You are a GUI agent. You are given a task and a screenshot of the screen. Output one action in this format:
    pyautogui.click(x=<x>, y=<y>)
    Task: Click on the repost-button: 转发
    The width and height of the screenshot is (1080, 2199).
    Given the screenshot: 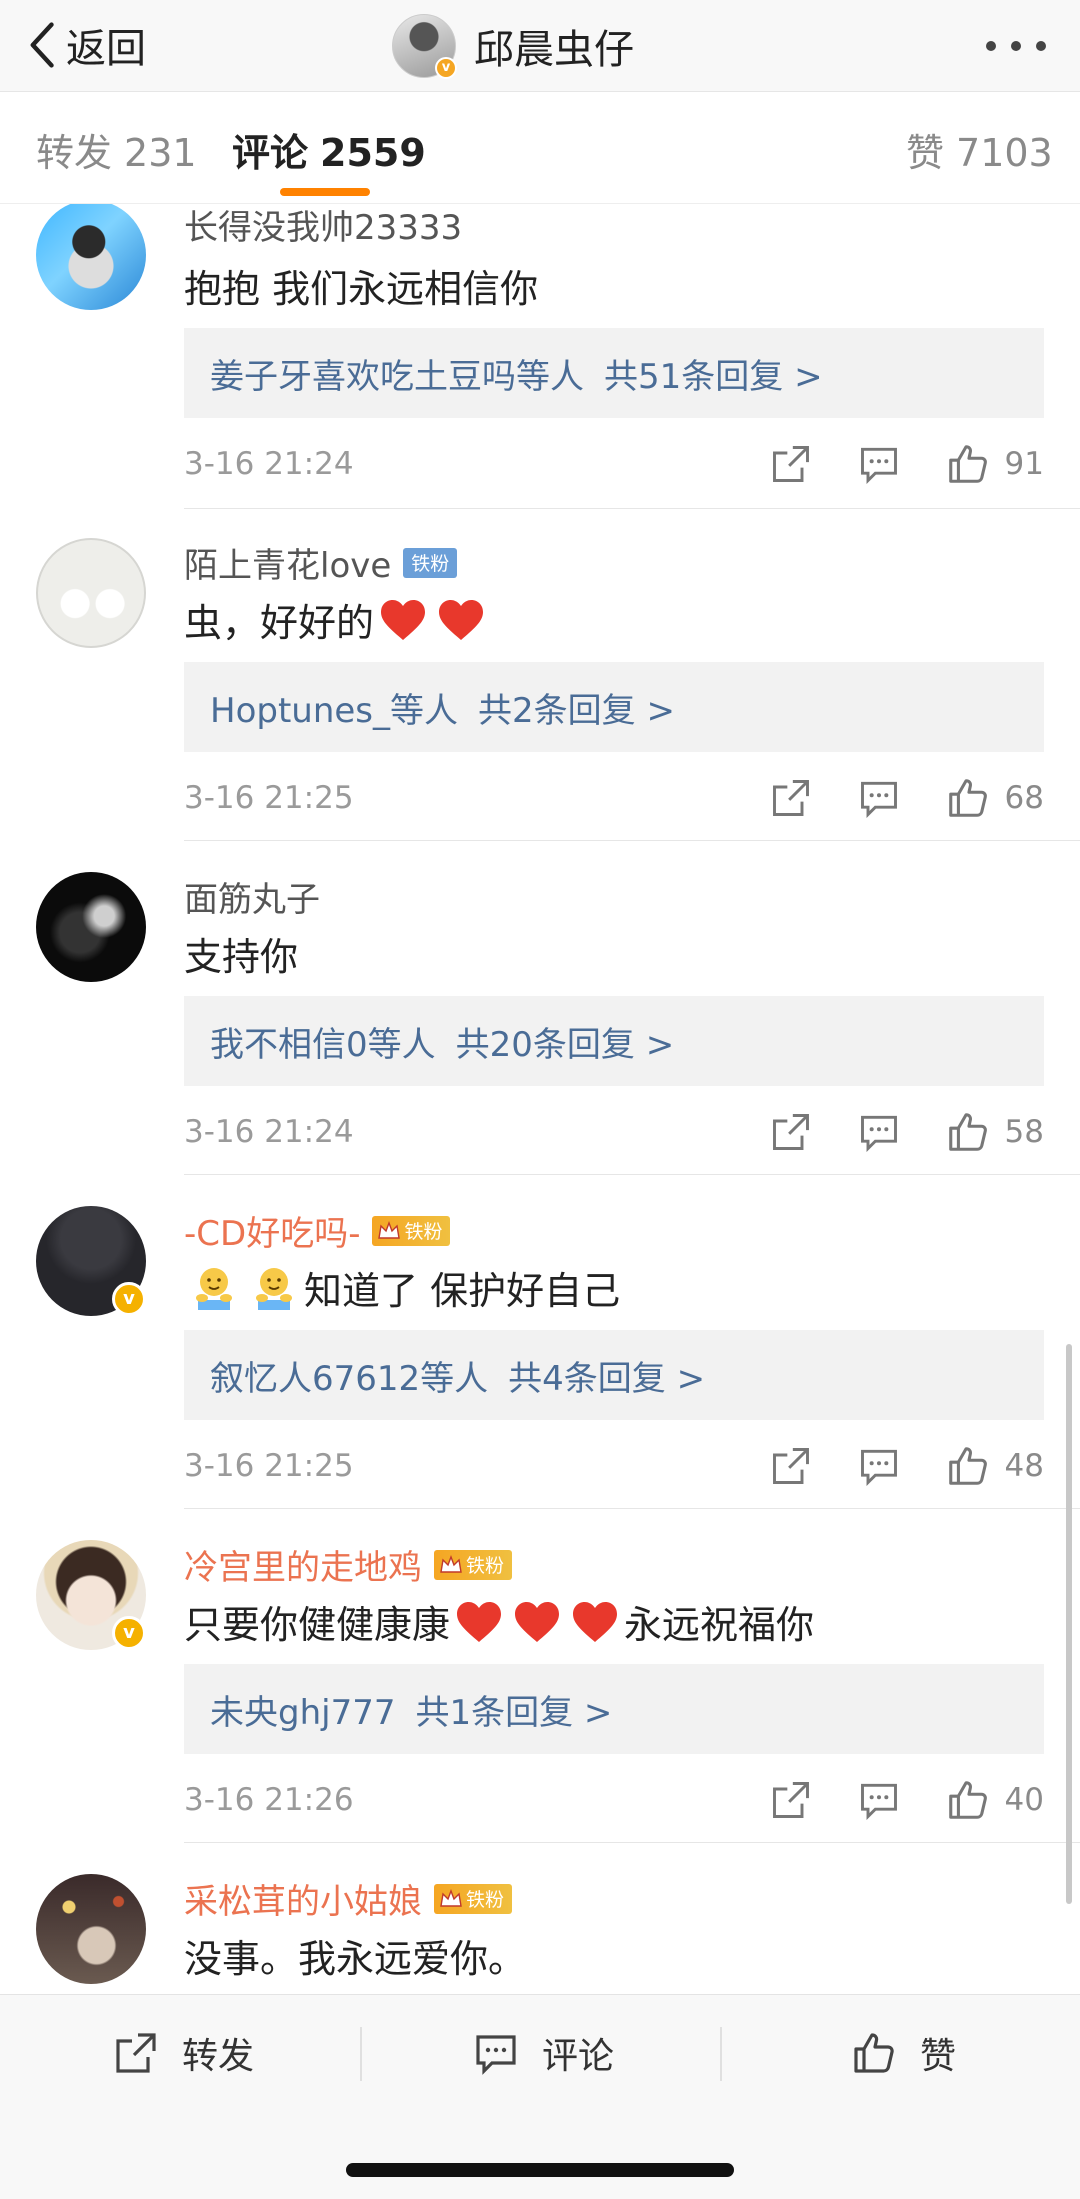 What is the action you would take?
    pyautogui.click(x=183, y=2053)
    